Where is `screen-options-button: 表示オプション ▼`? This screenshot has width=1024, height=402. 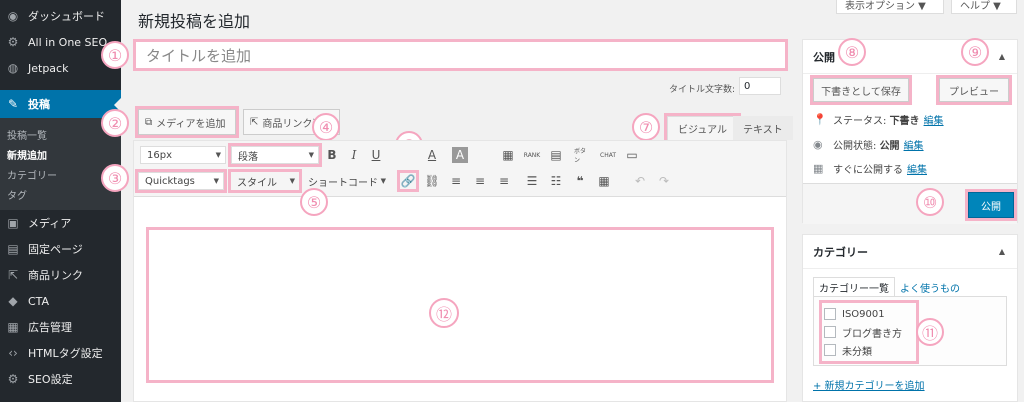 screen-options-button: 表示オプション ▼ is located at coordinates (890, 7).